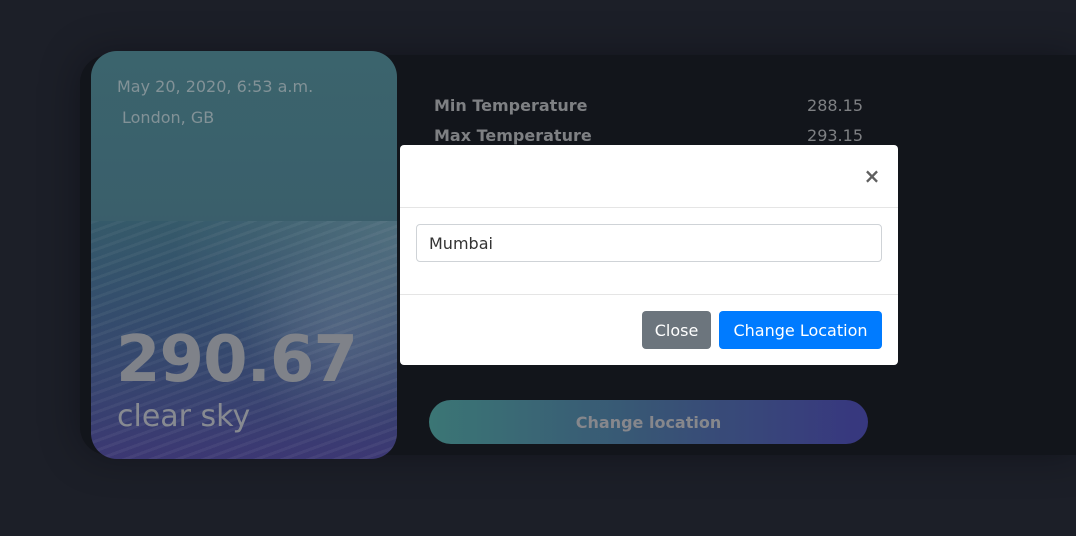 This screenshot has width=1076, height=536. Describe the element at coordinates (649, 176) in the screenshot. I see `modal-header` at that location.